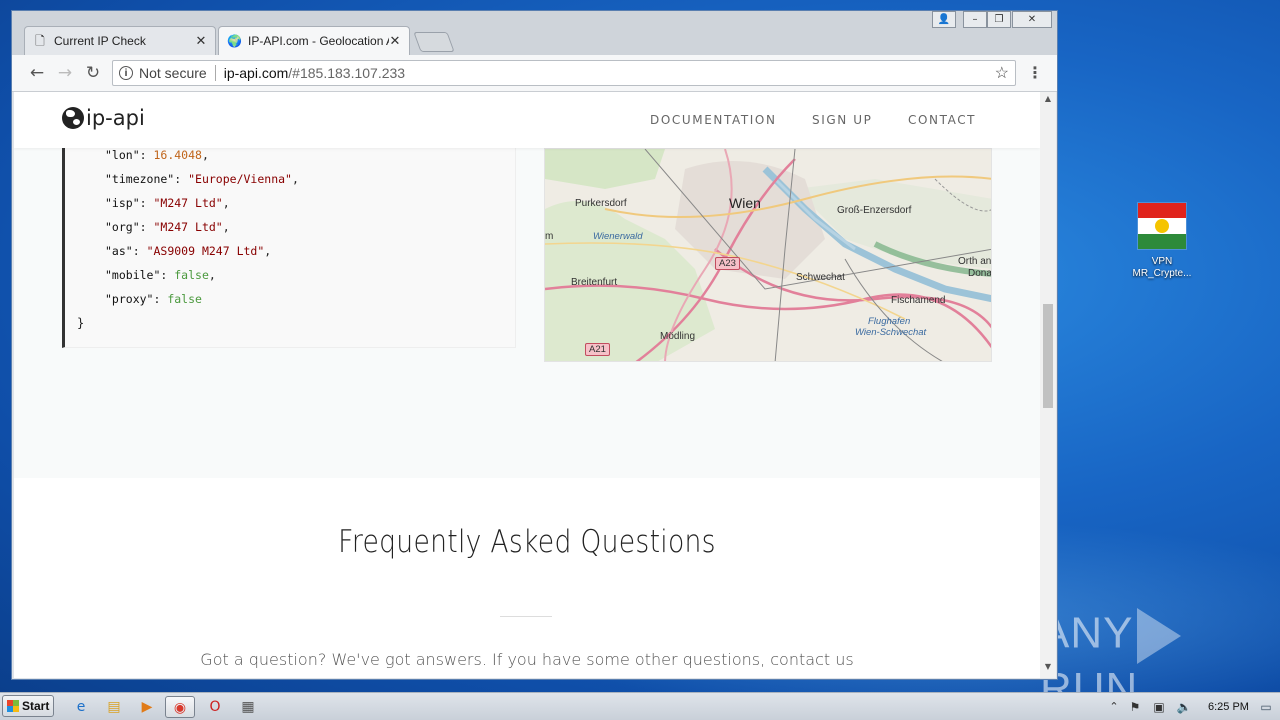 The image size is (1280, 720). What do you see at coordinates (215, 707) in the screenshot?
I see `opera-icon: O` at bounding box center [215, 707].